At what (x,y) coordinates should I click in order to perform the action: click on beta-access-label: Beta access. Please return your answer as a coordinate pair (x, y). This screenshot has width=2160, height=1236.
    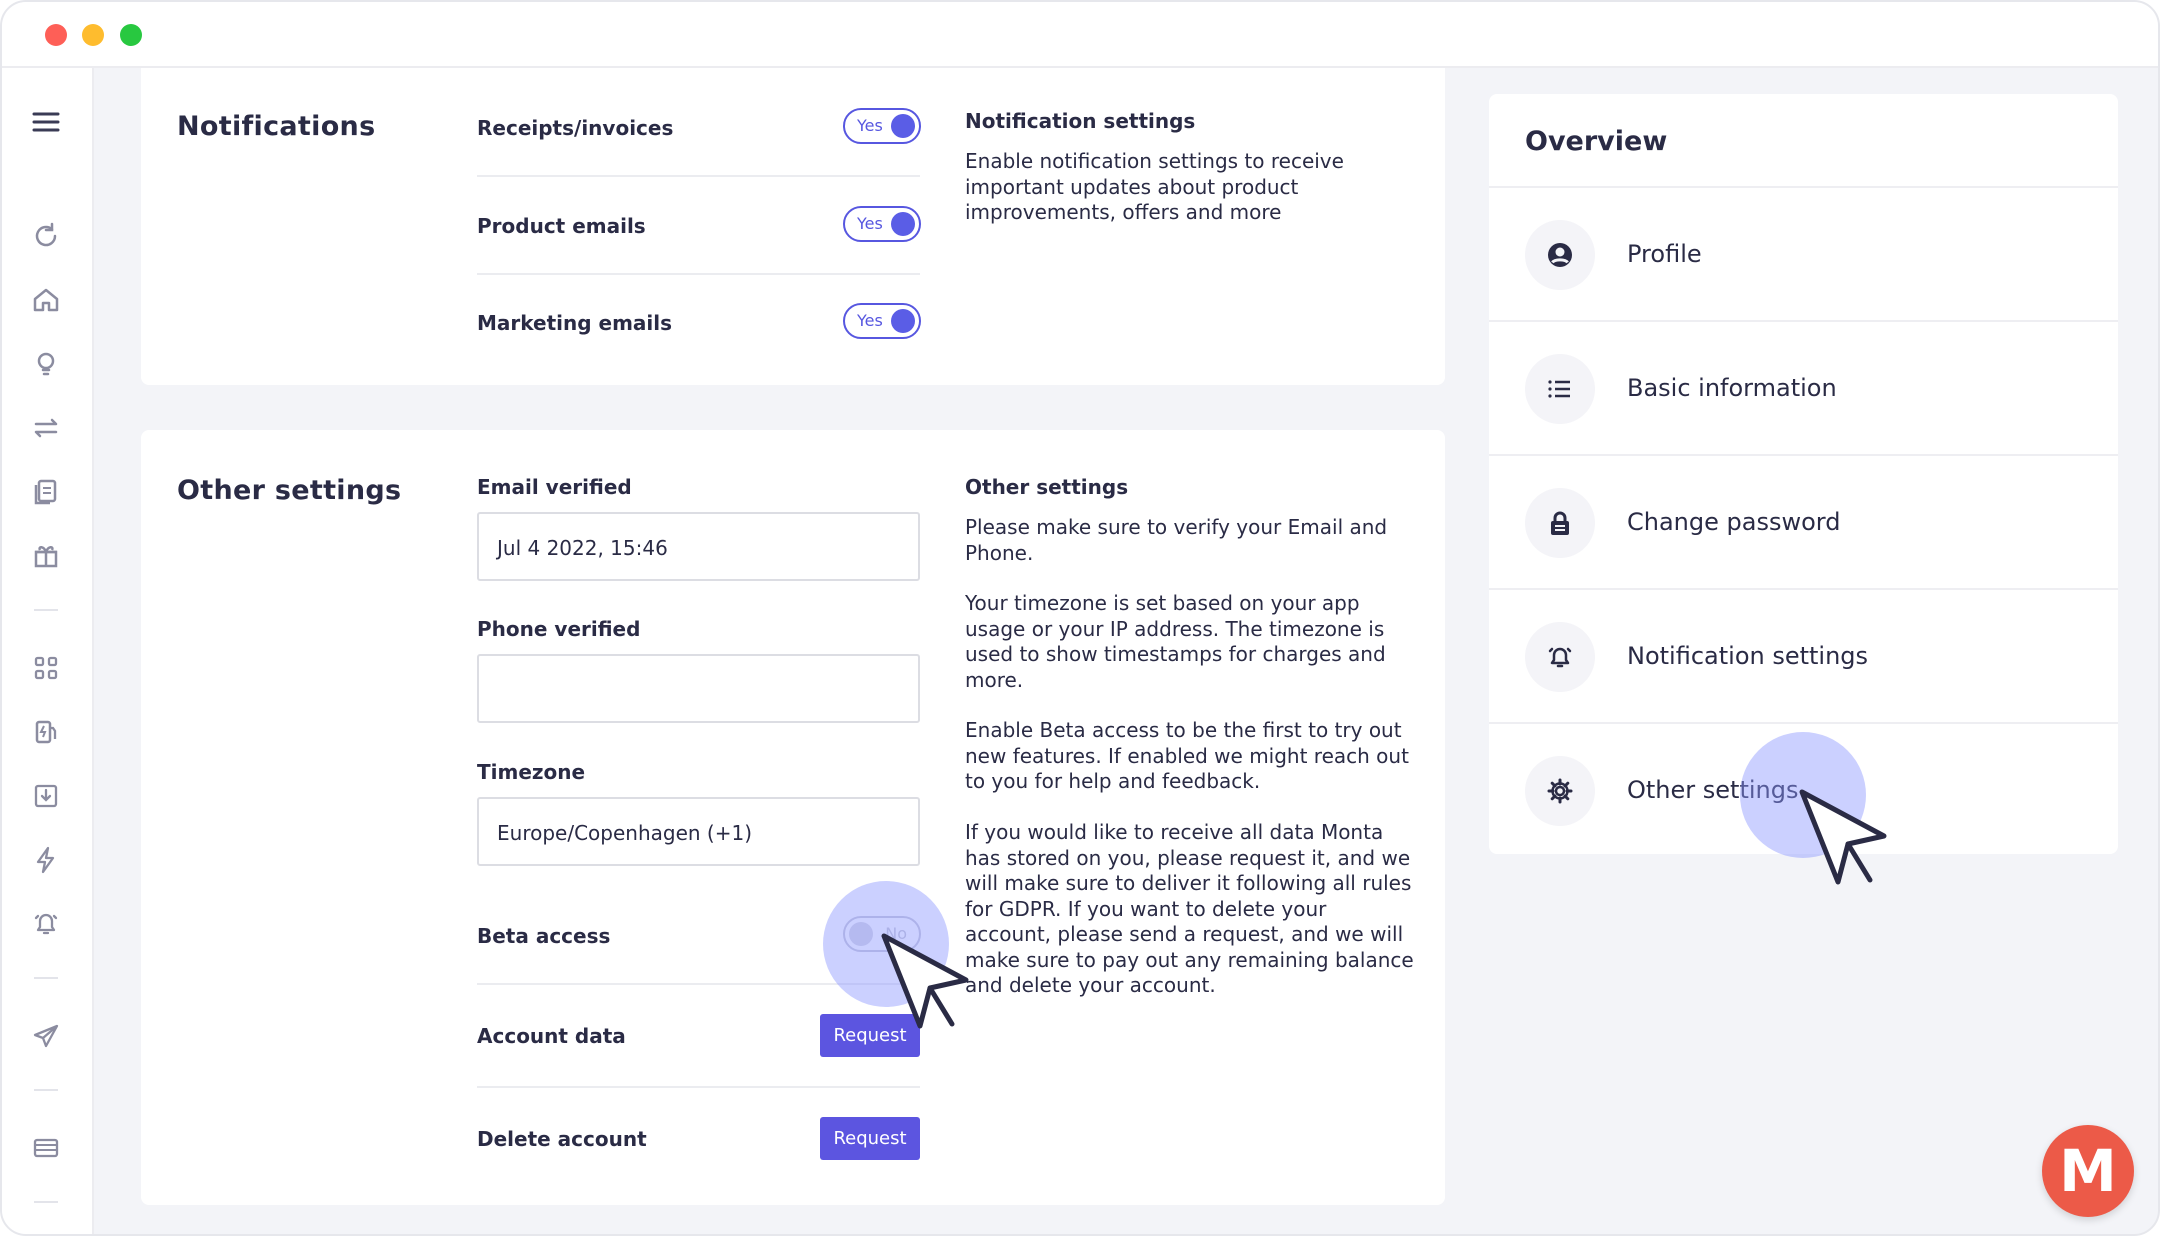
    Looking at the image, I should click on (544, 936).